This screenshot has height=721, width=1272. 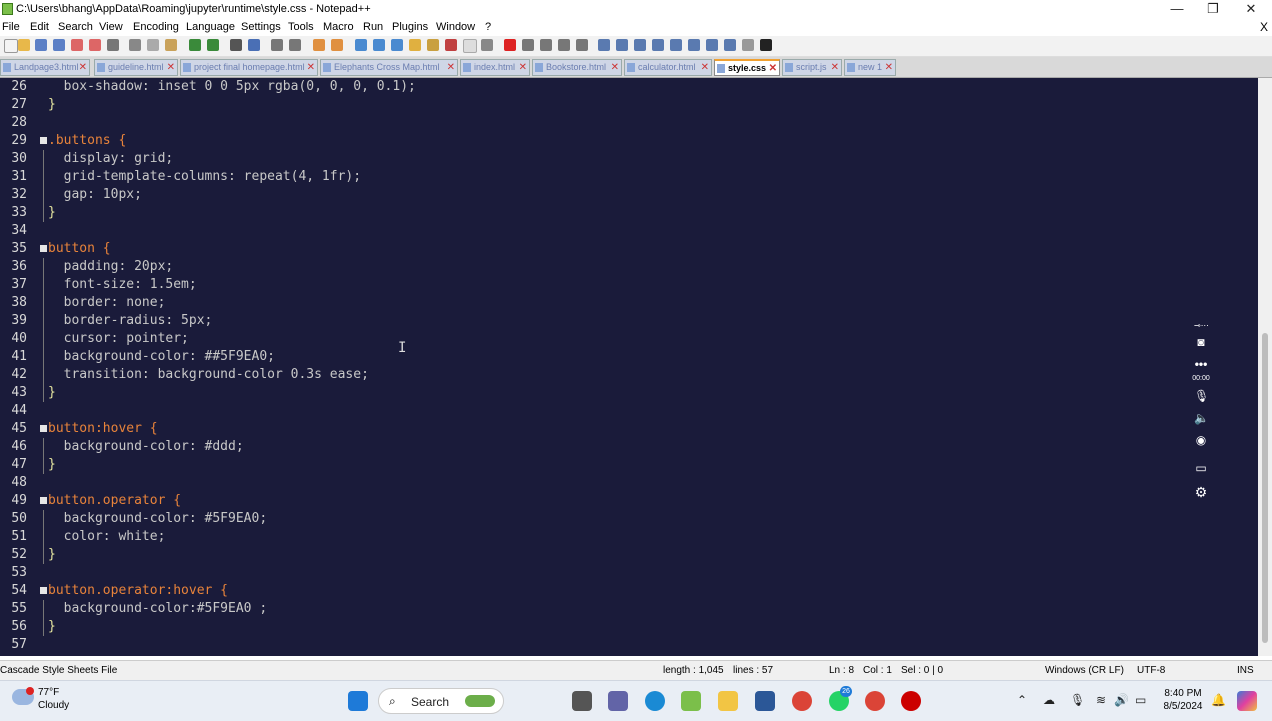 I want to click on function-list-icon, so click(x=451, y=45).